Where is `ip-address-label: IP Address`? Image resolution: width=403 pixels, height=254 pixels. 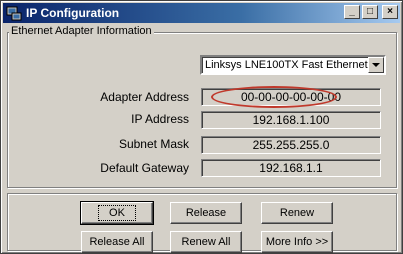 ip-address-label: IP Address is located at coordinates (160, 119).